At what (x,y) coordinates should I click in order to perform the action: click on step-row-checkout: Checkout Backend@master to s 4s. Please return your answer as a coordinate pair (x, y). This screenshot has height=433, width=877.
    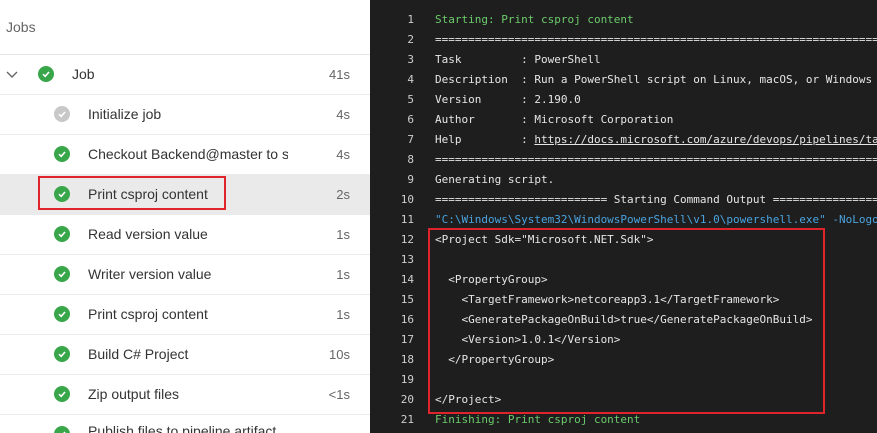
    Looking at the image, I should click on (185, 155).